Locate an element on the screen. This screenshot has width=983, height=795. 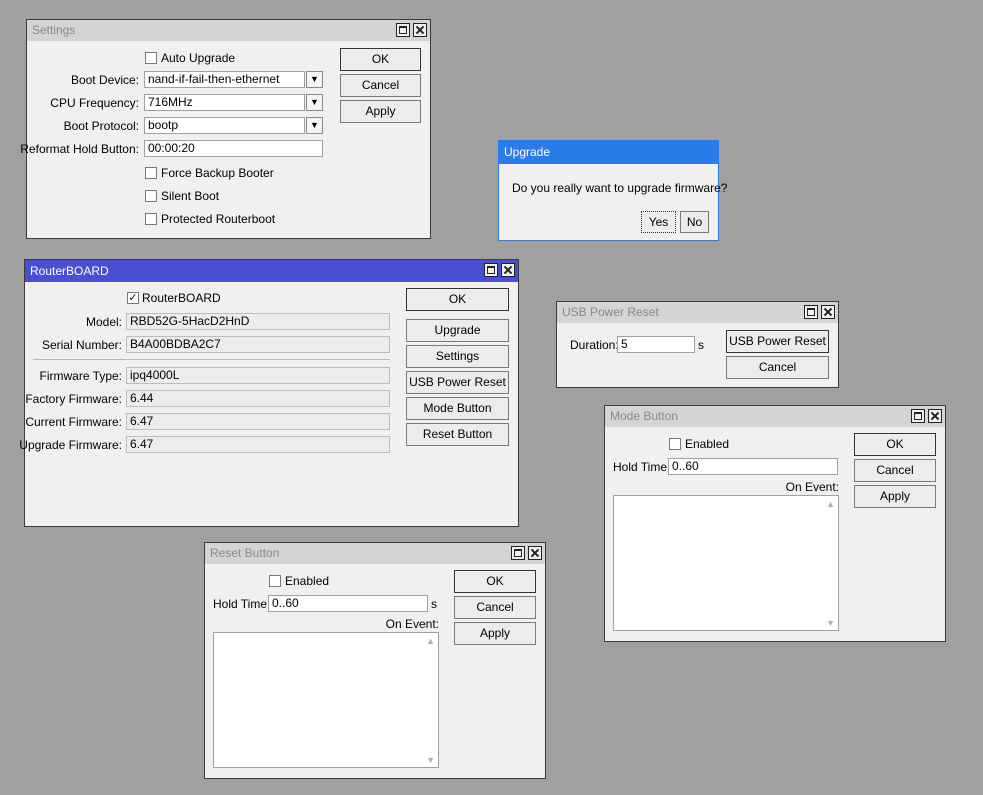
duration-input: 5 is located at coordinates (656, 344).